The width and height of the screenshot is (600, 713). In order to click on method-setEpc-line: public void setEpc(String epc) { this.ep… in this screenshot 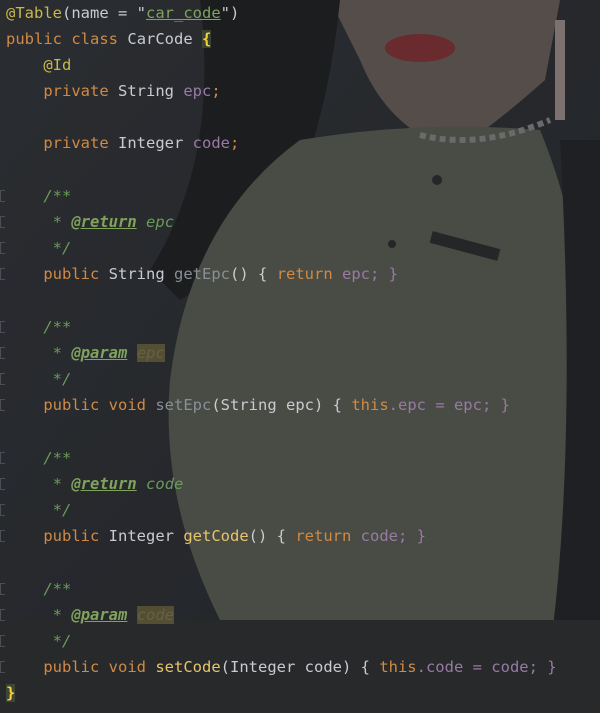, I will do `click(276, 405)`.